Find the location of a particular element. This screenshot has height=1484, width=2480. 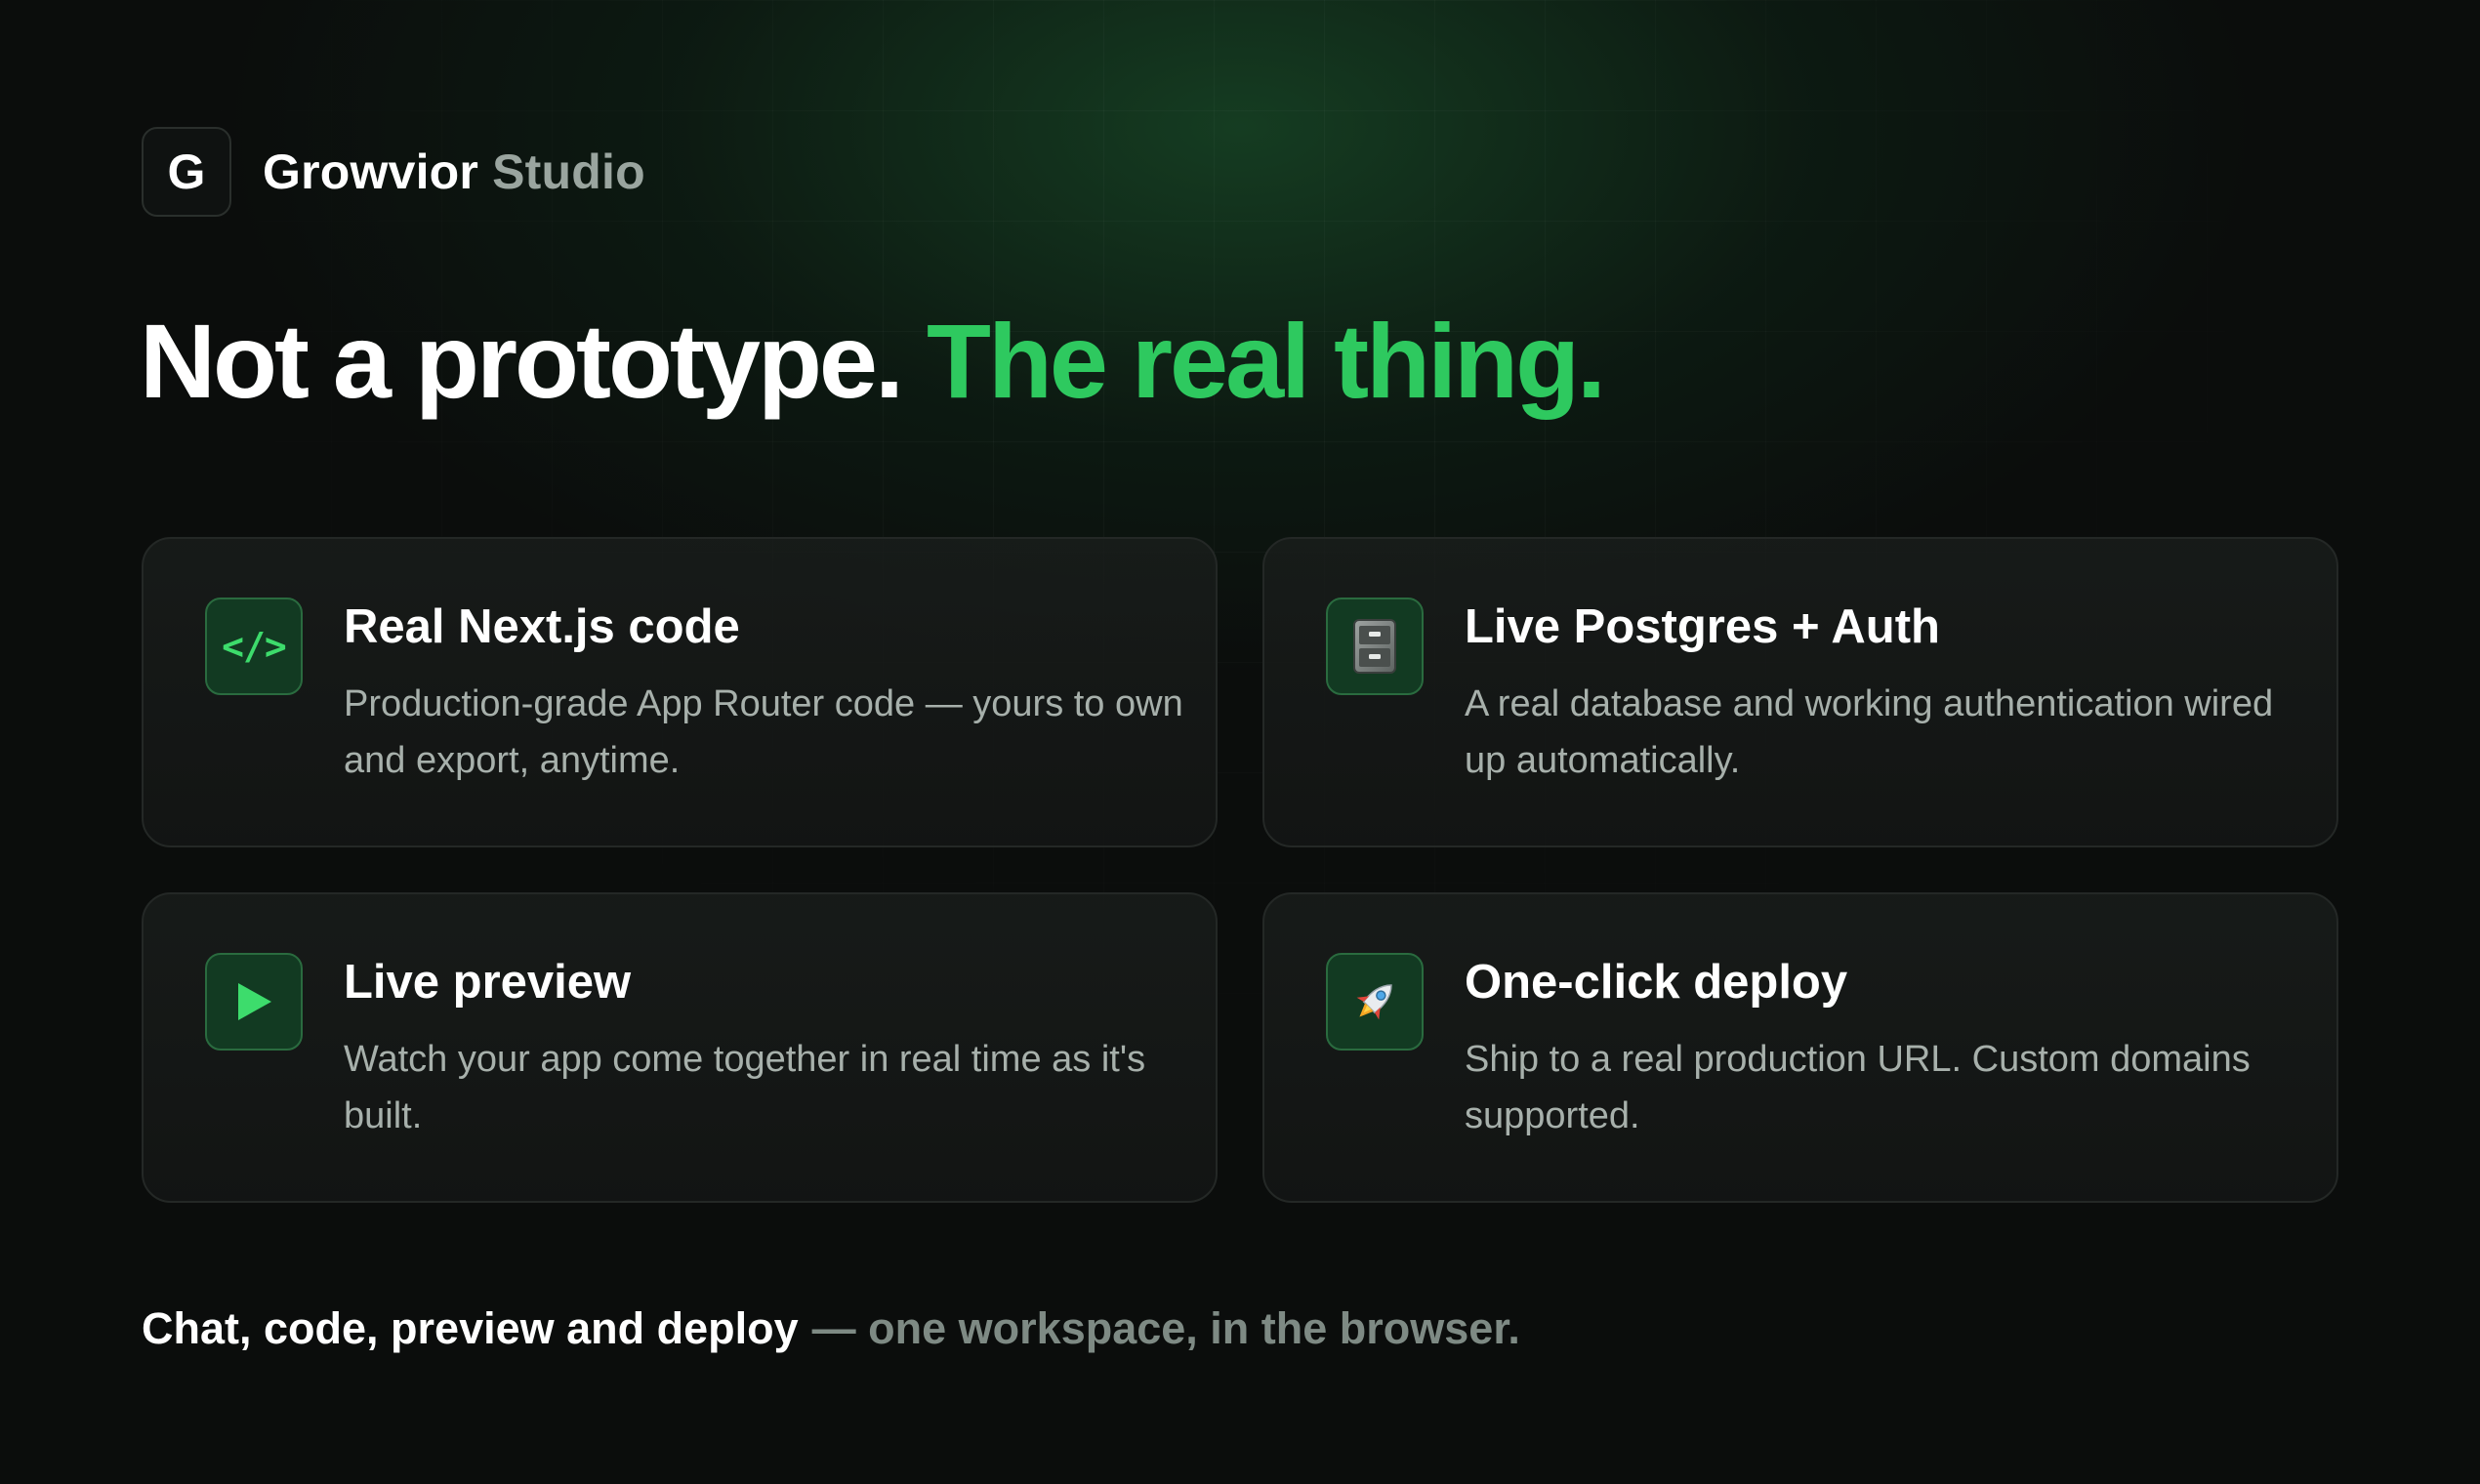

play-icon is located at coordinates (254, 1002).